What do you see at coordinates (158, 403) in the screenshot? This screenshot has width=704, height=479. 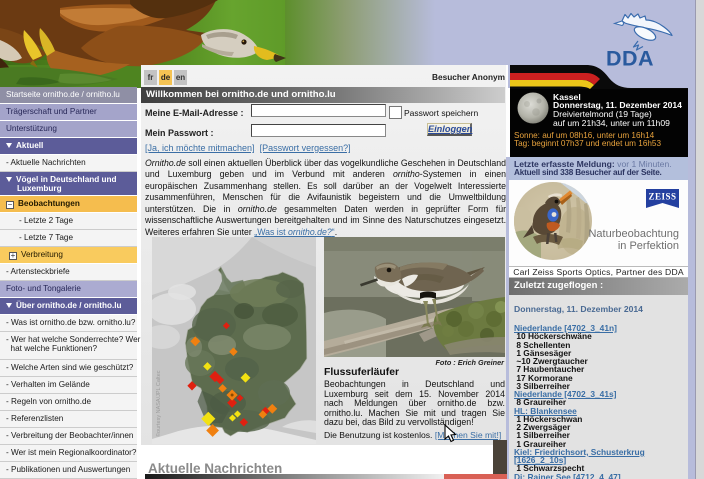 I see `svg-text: ©ourtesy NASA/JPL Caltec` at bounding box center [158, 403].